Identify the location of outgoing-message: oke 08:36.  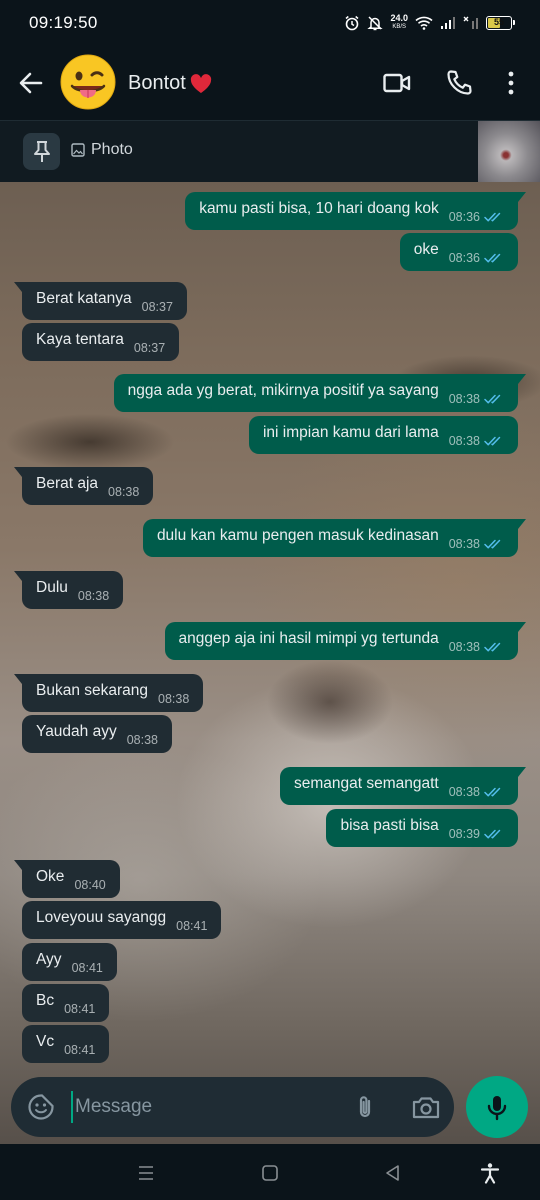
(458, 252).